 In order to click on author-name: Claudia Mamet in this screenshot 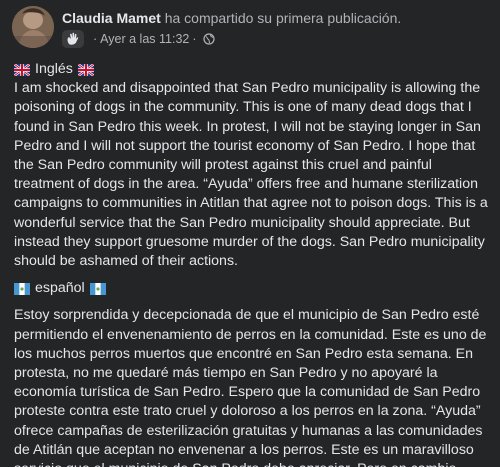, I will do `click(111, 18)`.